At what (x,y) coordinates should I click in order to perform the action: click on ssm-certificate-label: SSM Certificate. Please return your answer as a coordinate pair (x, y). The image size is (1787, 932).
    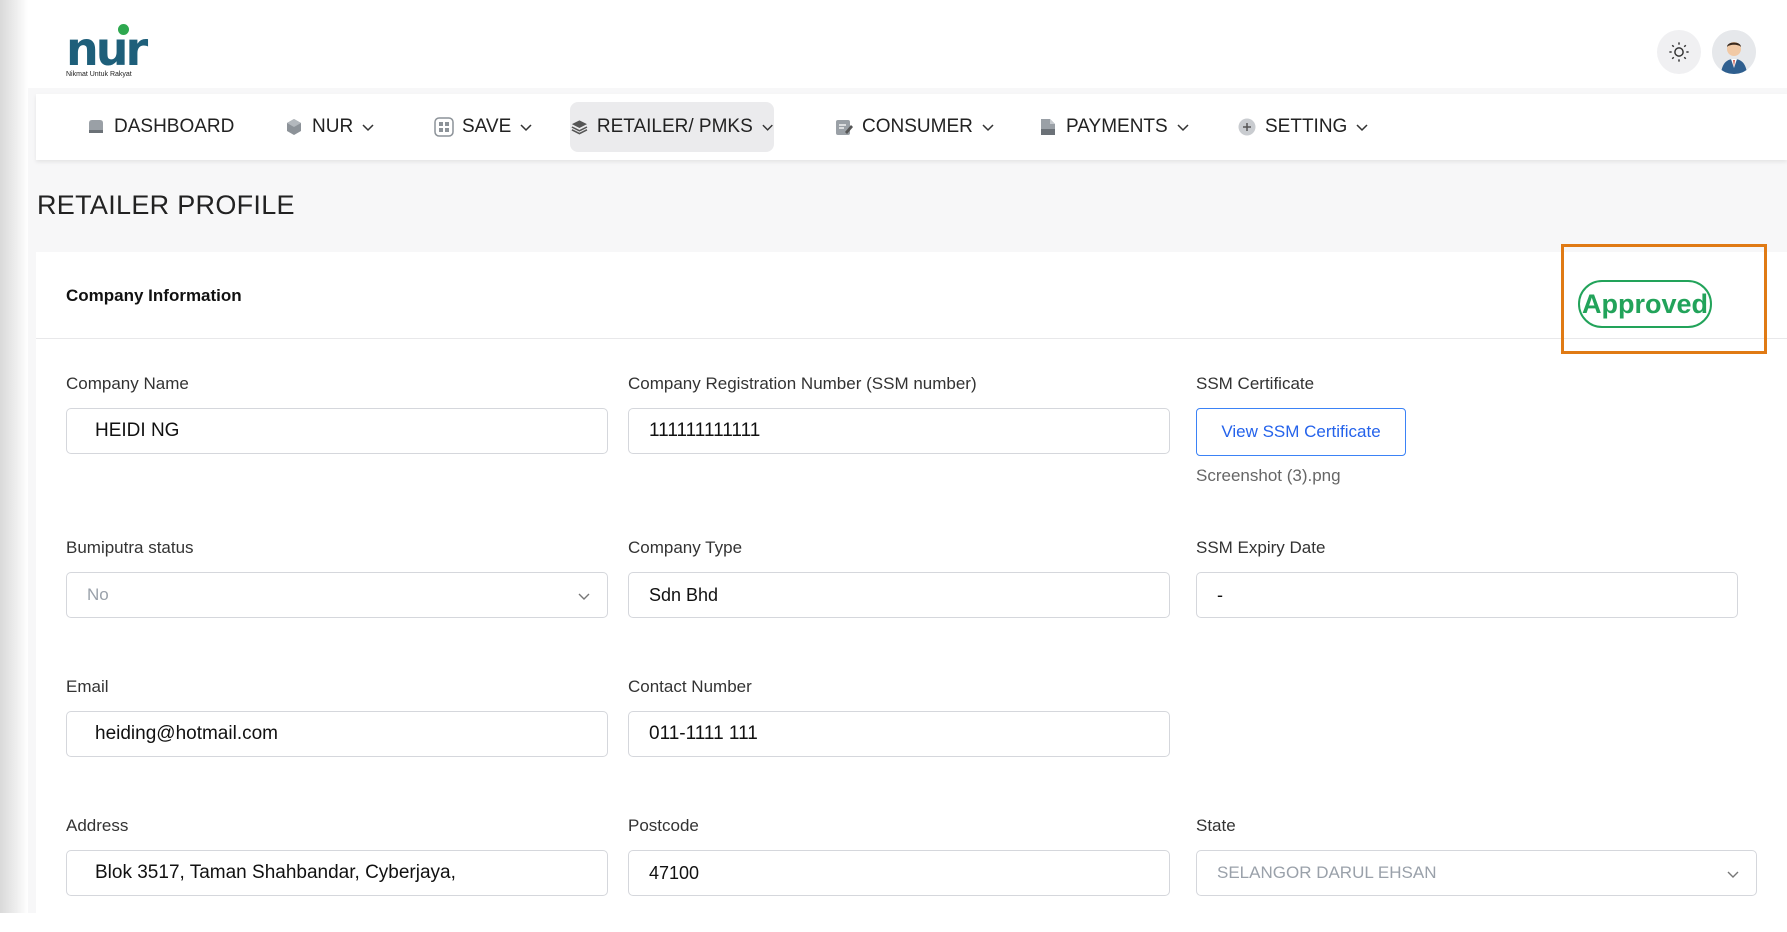
    Looking at the image, I should click on (1255, 383).